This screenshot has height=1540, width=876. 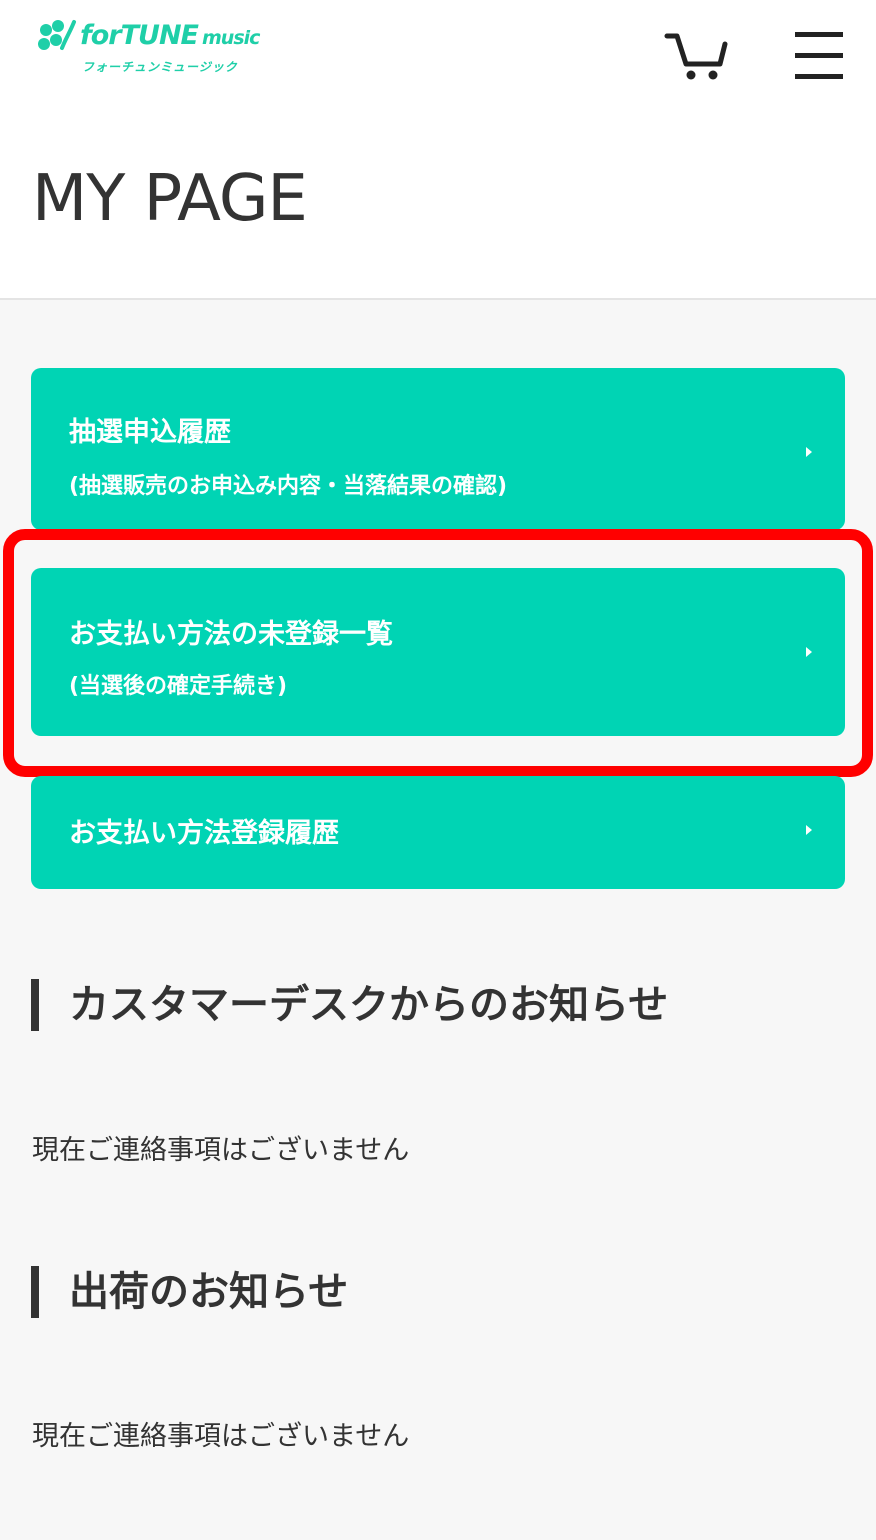 I want to click on button-label: 抽選申込履歴, so click(x=150, y=432).